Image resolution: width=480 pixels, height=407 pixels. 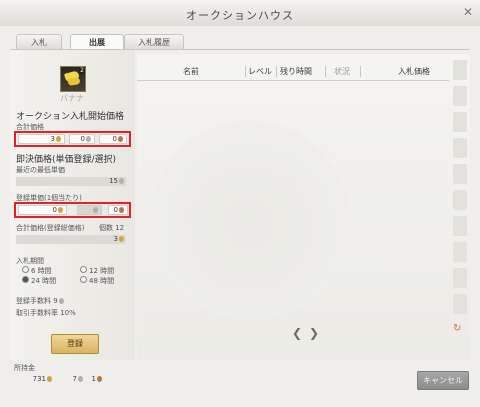 What do you see at coordinates (112, 228) in the screenshot?
I see `item-count-label: 個数 12` at bounding box center [112, 228].